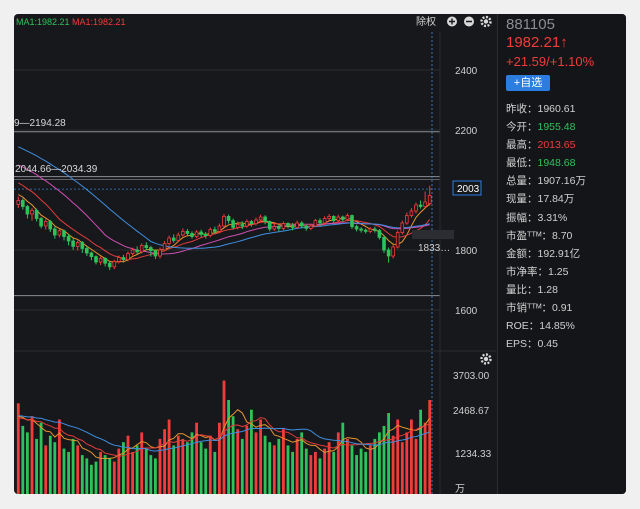 The image size is (640, 509). What do you see at coordinates (547, 289) in the screenshot?
I see `stat-value: 1.28` at bounding box center [547, 289].